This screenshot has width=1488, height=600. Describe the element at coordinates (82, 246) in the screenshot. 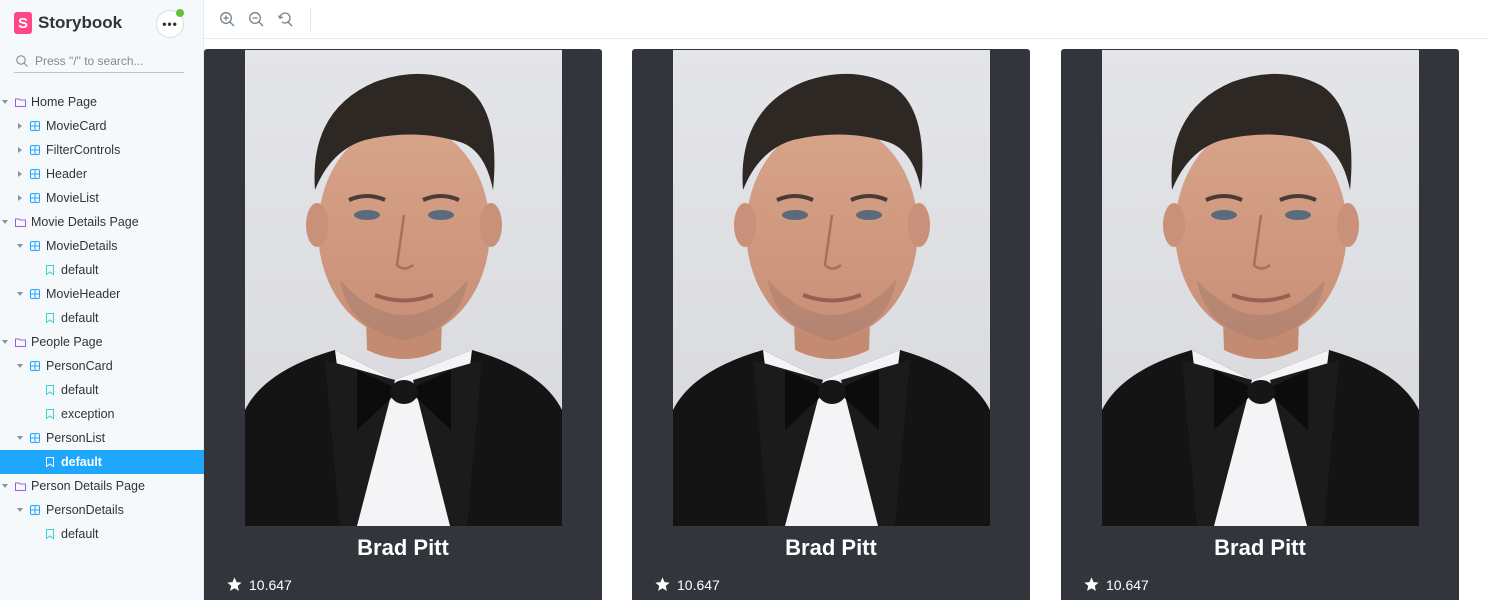

I see `tree-item-label: MovieDetails` at that location.